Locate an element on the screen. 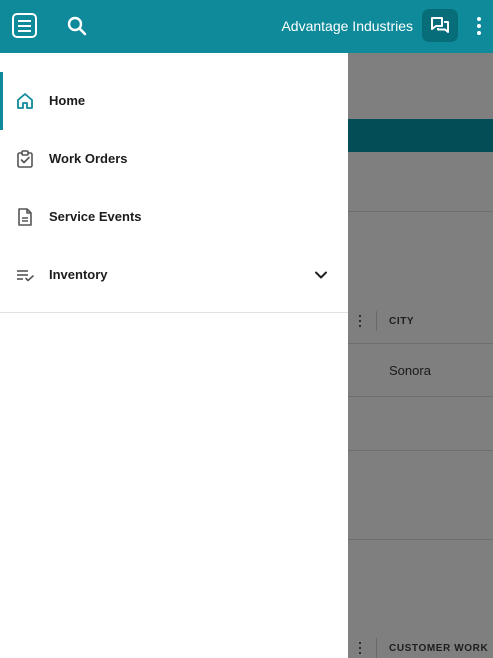 This screenshot has width=493, height=658. hamburger-menu-icon is located at coordinates (24, 25).